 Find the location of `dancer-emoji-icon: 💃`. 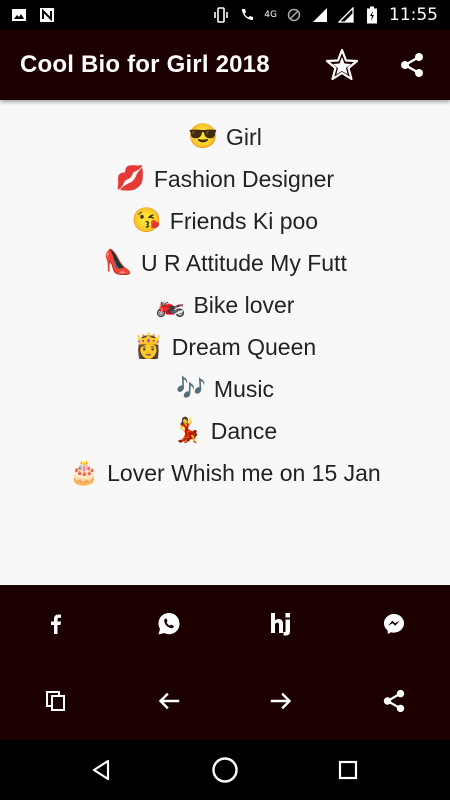

dancer-emoji-icon: 💃 is located at coordinates (187, 430).